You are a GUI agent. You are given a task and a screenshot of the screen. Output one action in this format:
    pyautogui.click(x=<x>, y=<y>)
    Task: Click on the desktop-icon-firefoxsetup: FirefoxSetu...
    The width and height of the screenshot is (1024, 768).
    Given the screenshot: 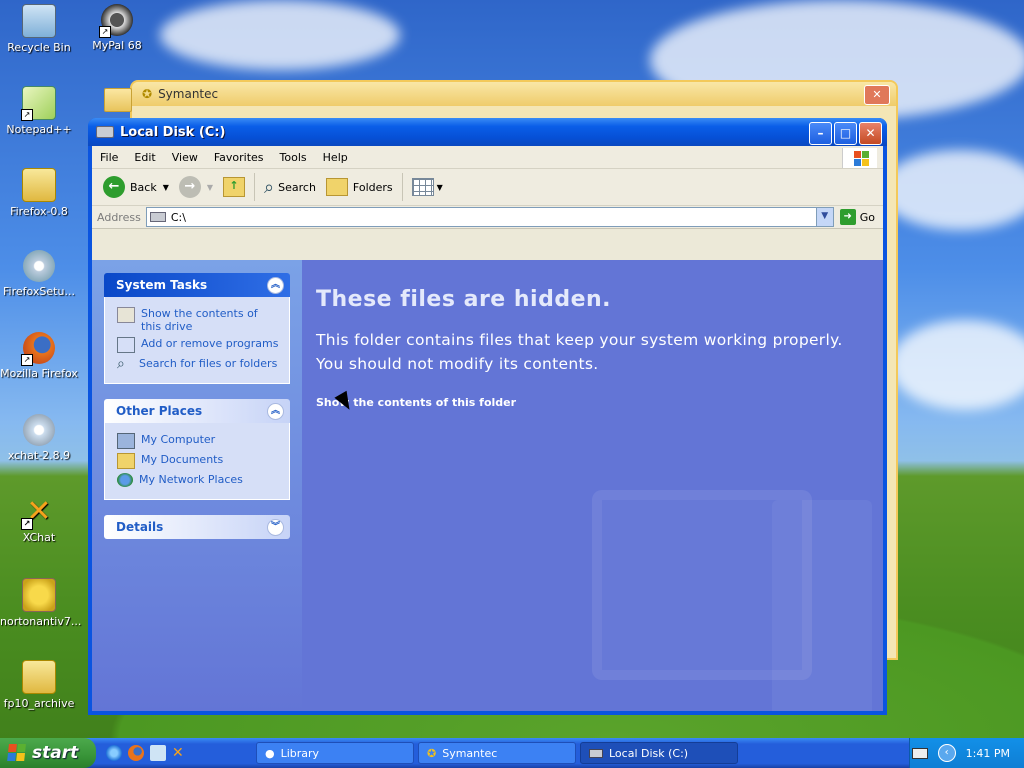 What is the action you would take?
    pyautogui.click(x=39, y=274)
    